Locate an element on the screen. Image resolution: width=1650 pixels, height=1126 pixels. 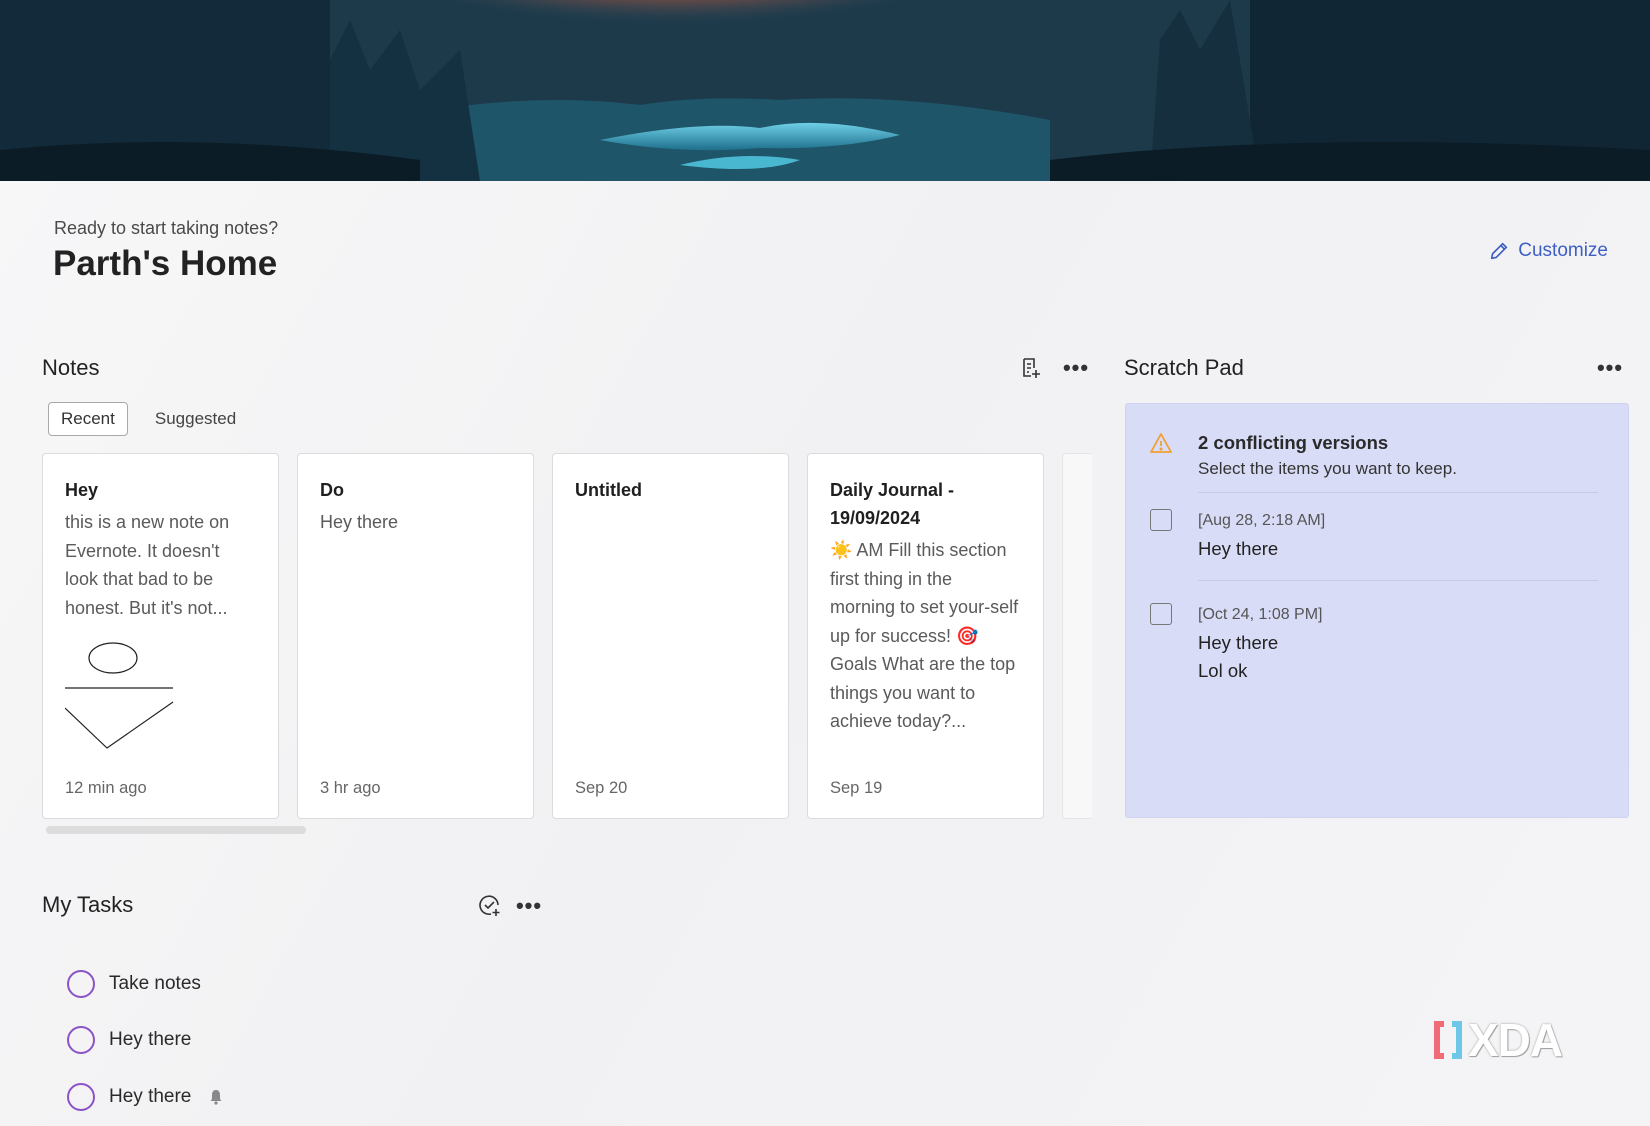
note-card-date: Sep 19 is located at coordinates (856, 788).